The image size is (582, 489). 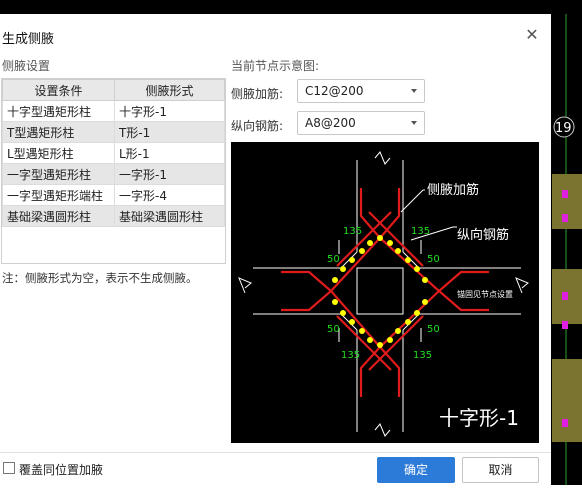 What do you see at coordinates (361, 123) in the screenshot?
I see `long-rebar-select: A8@200` at bounding box center [361, 123].